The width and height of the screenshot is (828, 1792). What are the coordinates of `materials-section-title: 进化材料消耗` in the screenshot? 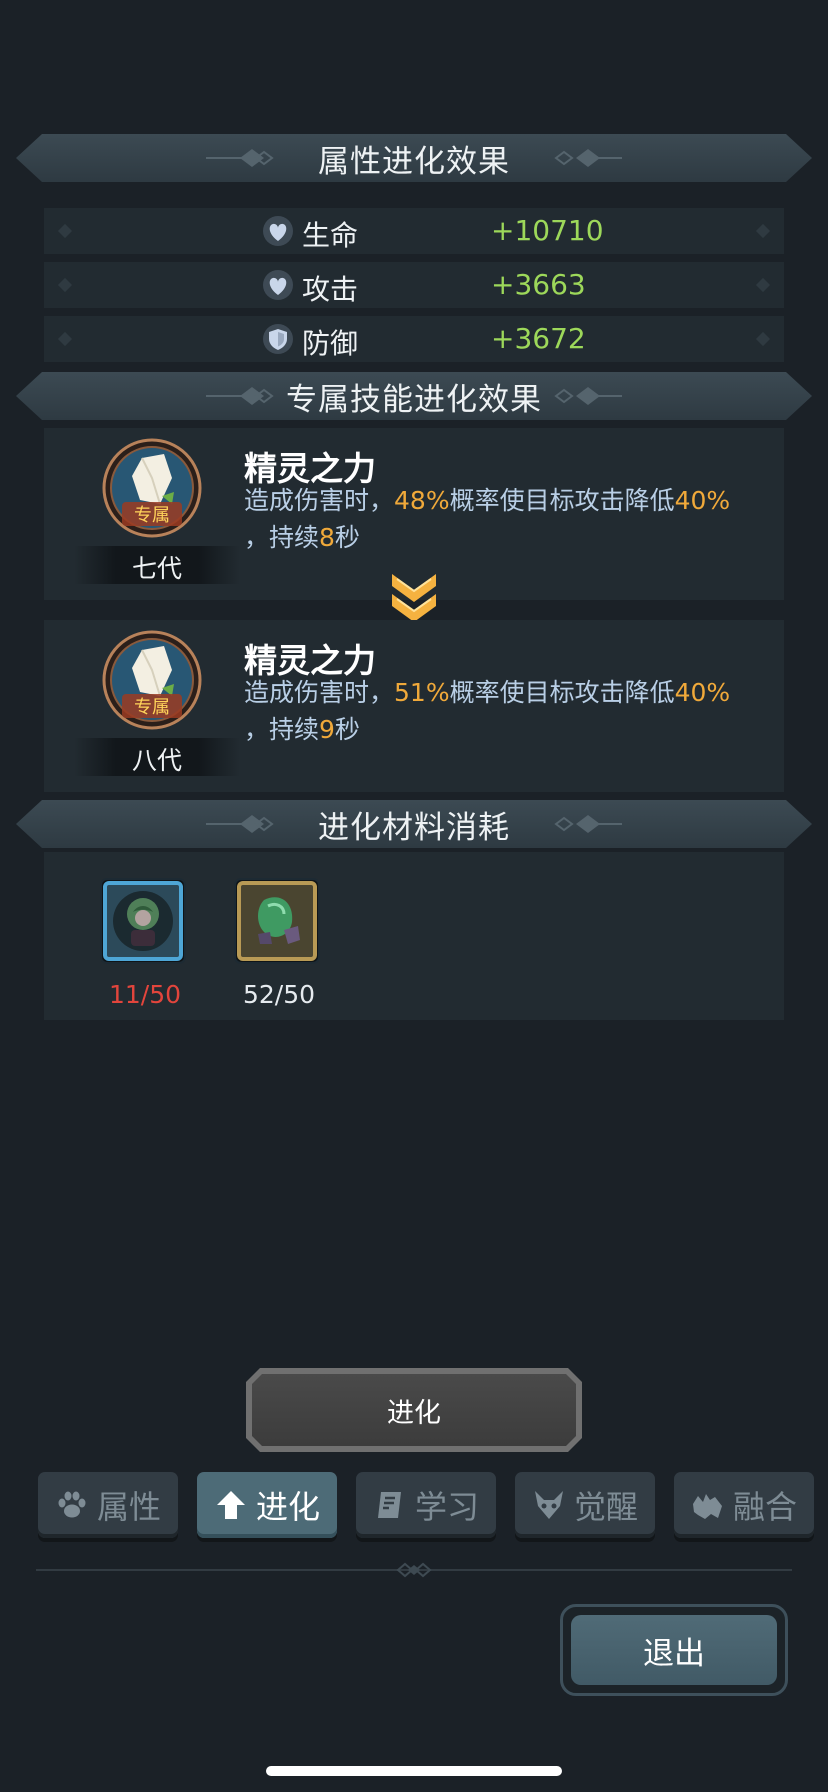 It's located at (414, 827).